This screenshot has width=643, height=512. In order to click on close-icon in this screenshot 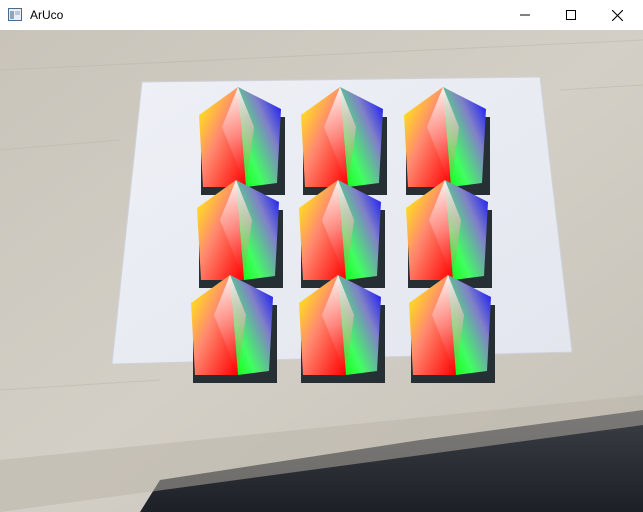, I will do `click(617, 15)`.